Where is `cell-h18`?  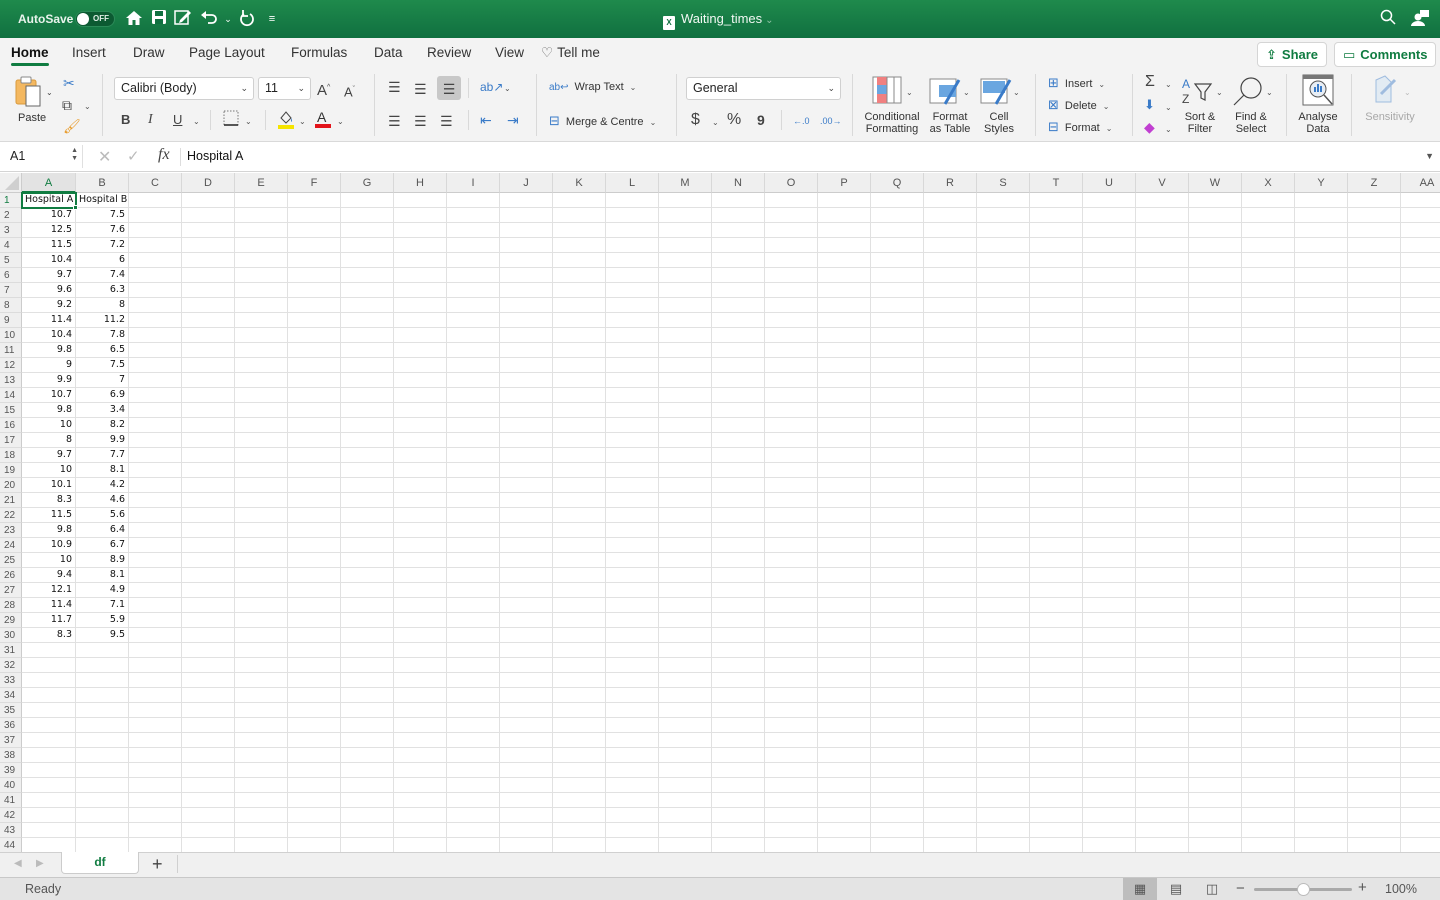 cell-h18 is located at coordinates (420, 455).